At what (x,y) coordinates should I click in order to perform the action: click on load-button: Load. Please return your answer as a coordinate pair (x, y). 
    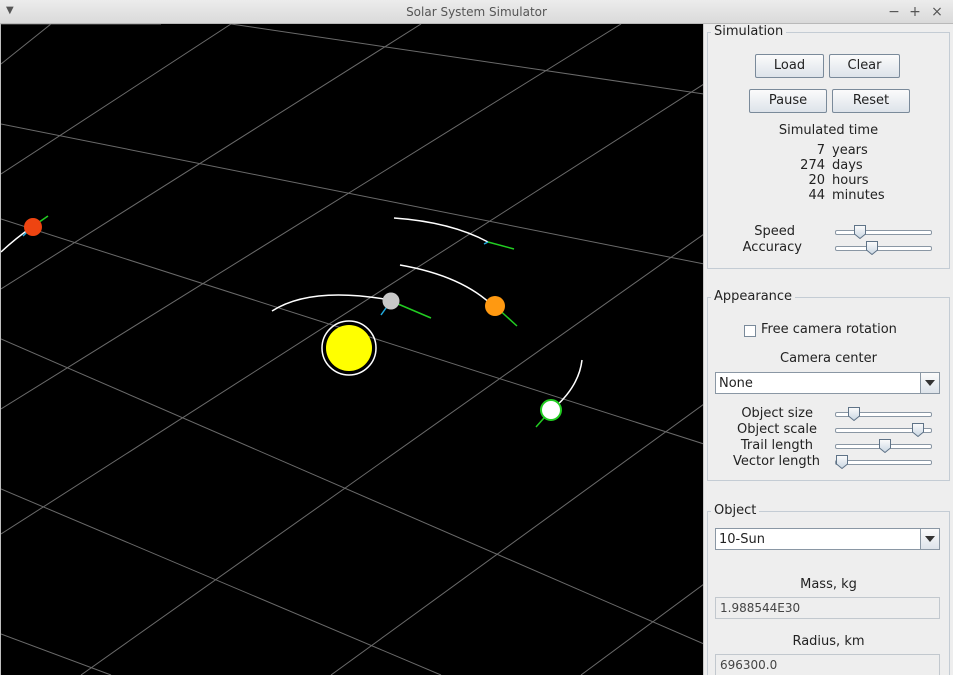
    Looking at the image, I should click on (789, 66).